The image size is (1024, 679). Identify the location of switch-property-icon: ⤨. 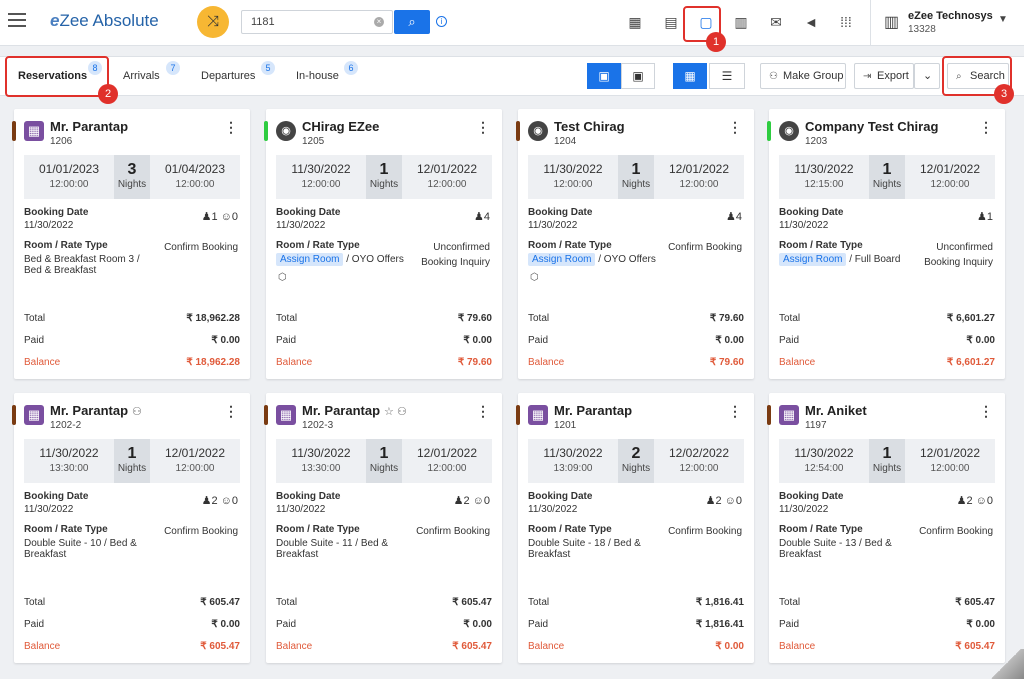
(213, 22).